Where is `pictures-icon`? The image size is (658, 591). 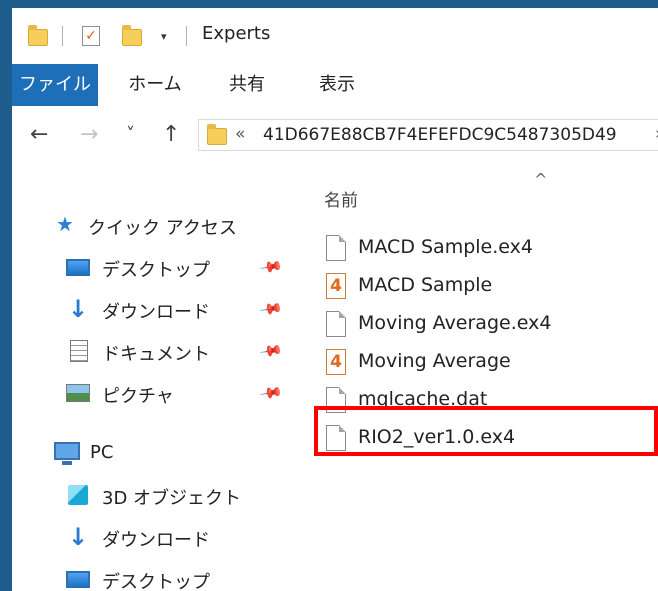 pictures-icon is located at coordinates (78, 393).